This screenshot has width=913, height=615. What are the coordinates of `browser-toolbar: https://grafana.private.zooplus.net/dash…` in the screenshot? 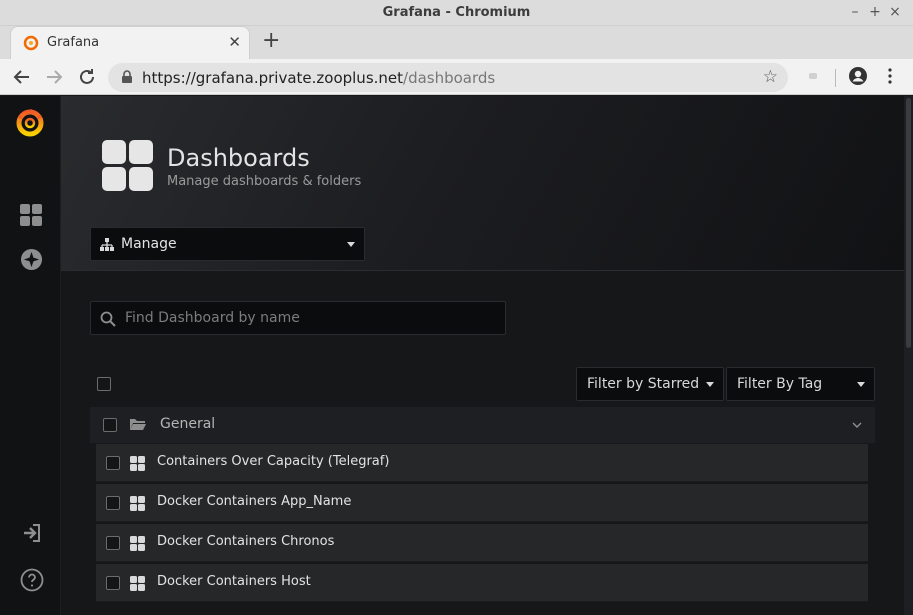 It's located at (456, 77).